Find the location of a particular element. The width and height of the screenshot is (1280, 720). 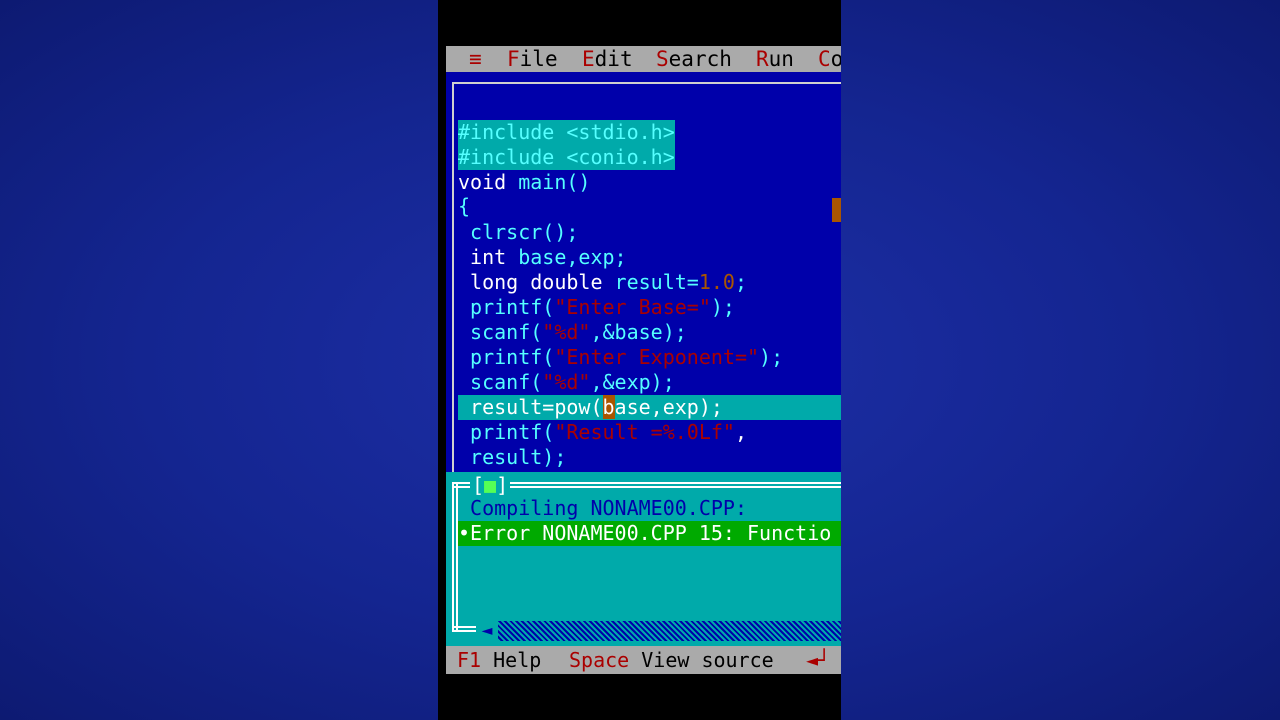

text-cursor: b is located at coordinates (608, 407).